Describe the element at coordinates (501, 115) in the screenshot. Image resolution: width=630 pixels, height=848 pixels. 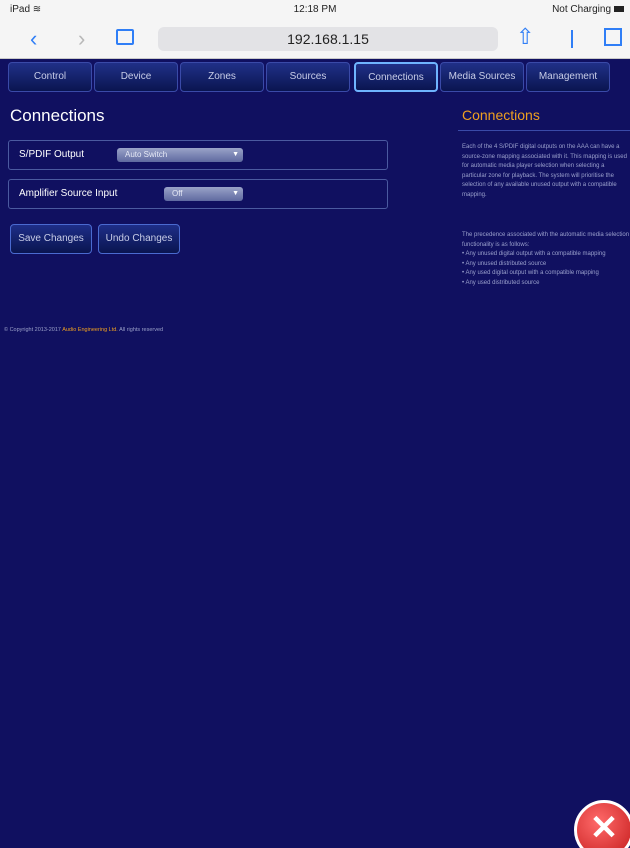
I see `help-title: Connections` at that location.